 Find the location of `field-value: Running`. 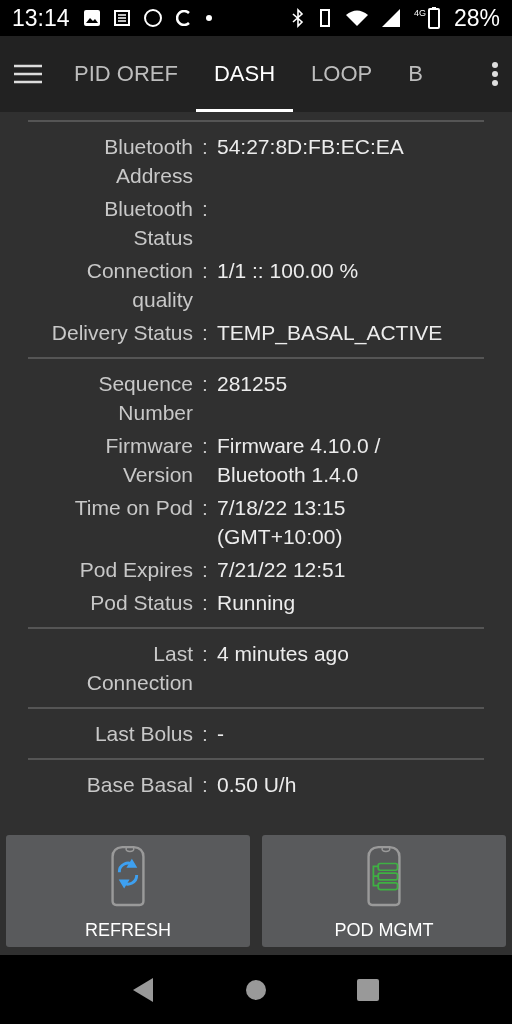

field-value: Running is located at coordinates (257, 603).